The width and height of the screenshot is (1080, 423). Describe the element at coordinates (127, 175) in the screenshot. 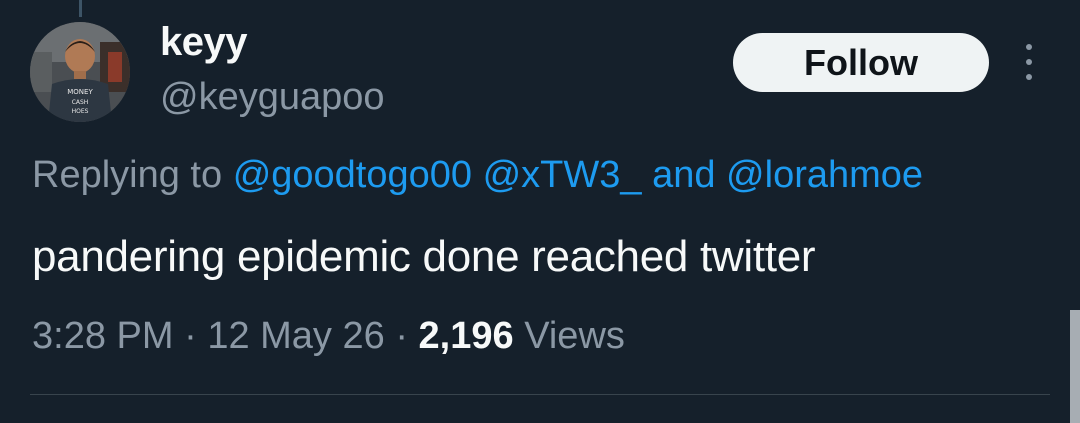

I see `replying-to-label: Replying to` at that location.